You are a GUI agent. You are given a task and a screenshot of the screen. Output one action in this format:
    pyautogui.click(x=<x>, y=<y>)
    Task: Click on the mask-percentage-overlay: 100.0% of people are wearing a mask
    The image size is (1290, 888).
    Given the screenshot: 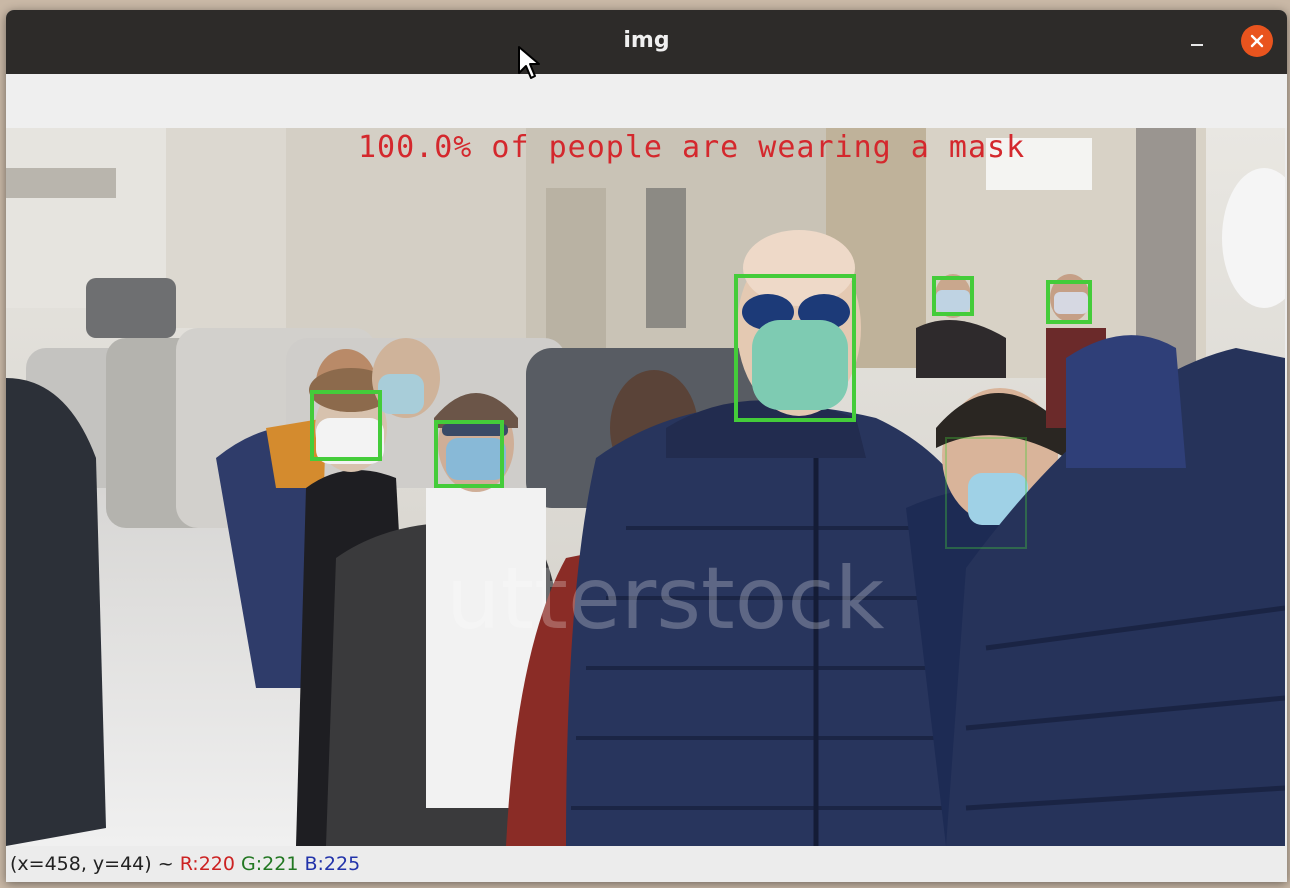 What is the action you would take?
    pyautogui.click(x=692, y=147)
    